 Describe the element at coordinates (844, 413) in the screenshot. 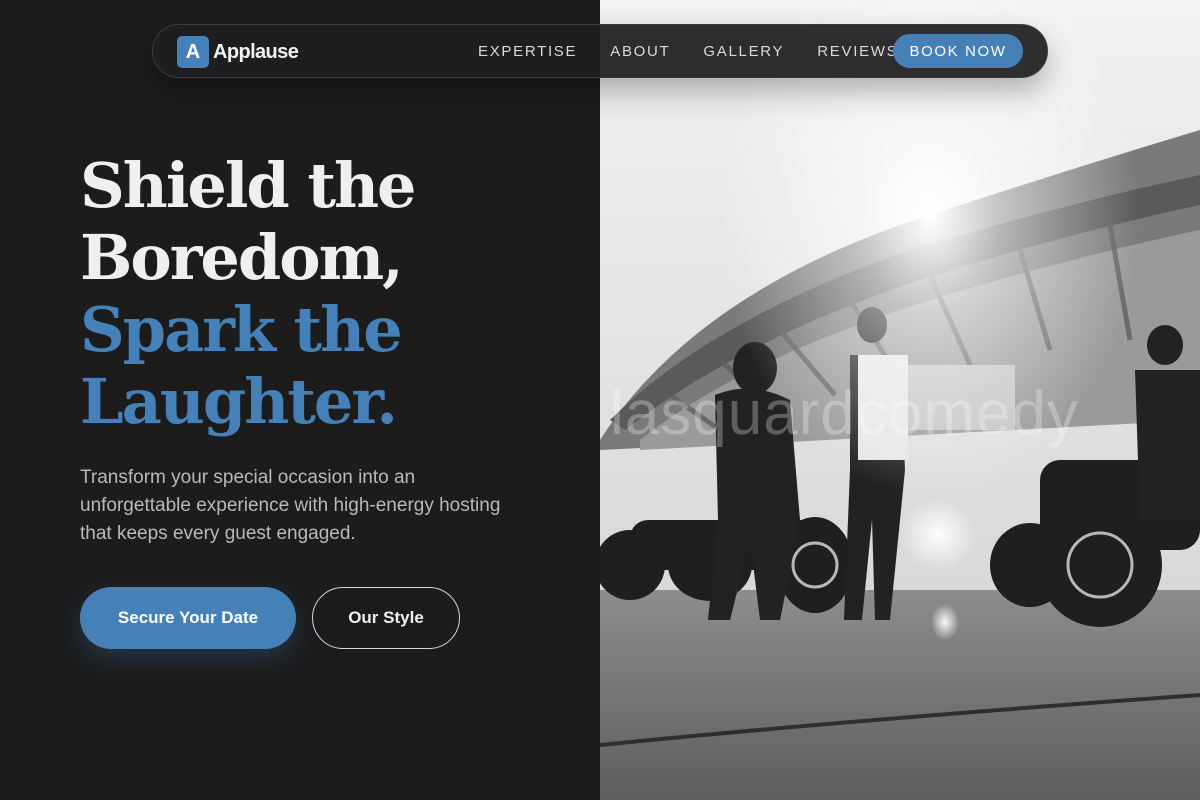

I see `photo-watermark: lasquardcomedy` at that location.